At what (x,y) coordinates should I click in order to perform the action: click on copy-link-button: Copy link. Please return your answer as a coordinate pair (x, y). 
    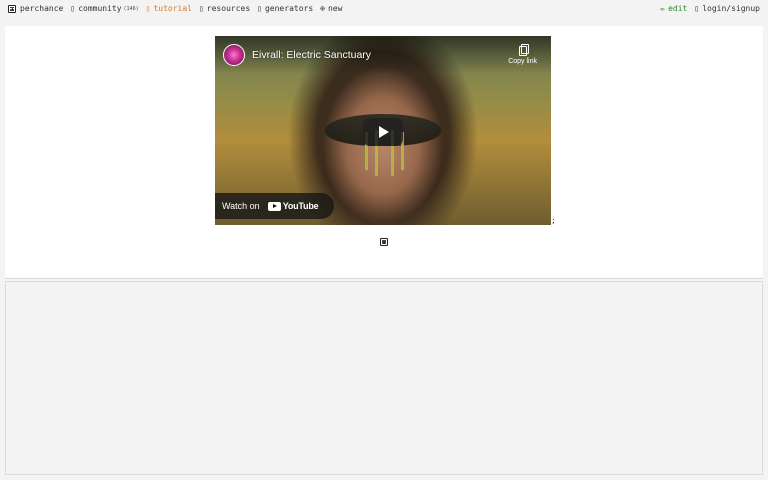
    Looking at the image, I should click on (522, 54).